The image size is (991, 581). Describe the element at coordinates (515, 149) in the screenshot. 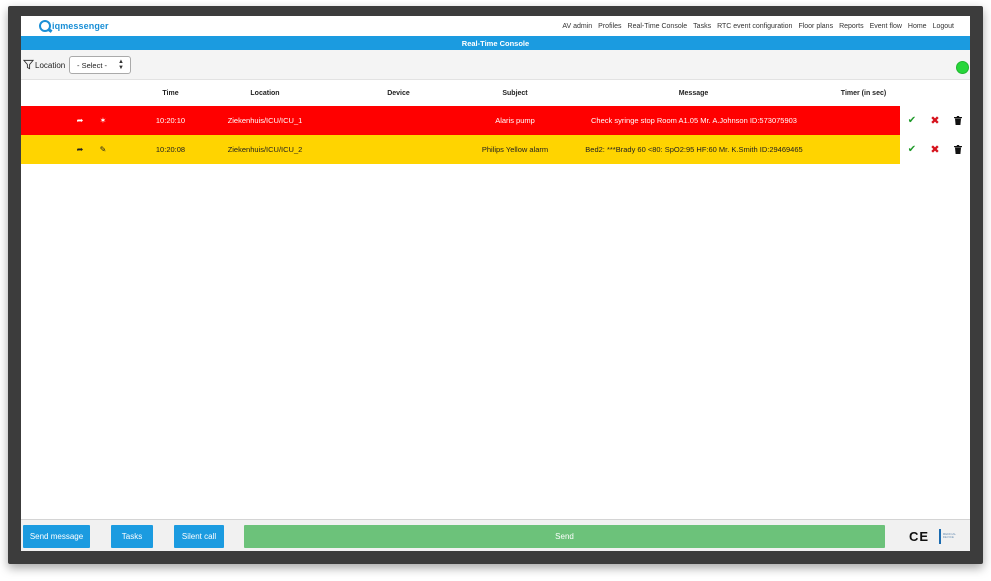

I see `row-subject: Philips Yellow alarm` at that location.